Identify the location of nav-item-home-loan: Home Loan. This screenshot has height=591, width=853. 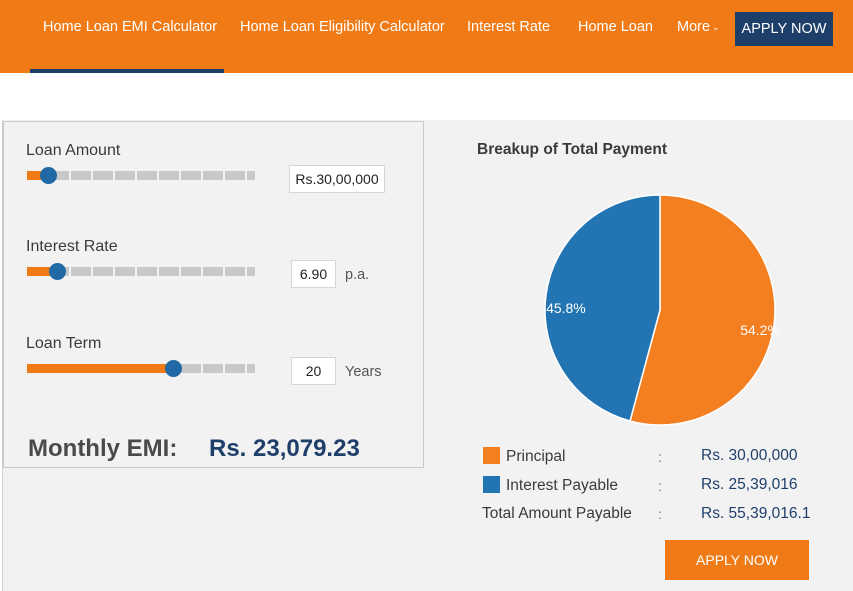
(615, 27).